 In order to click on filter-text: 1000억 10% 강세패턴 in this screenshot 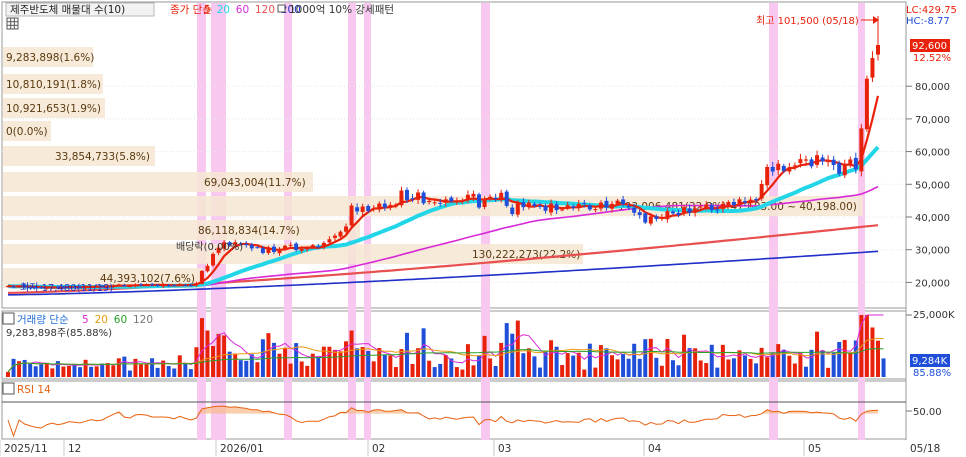, I will do `click(341, 10)`.